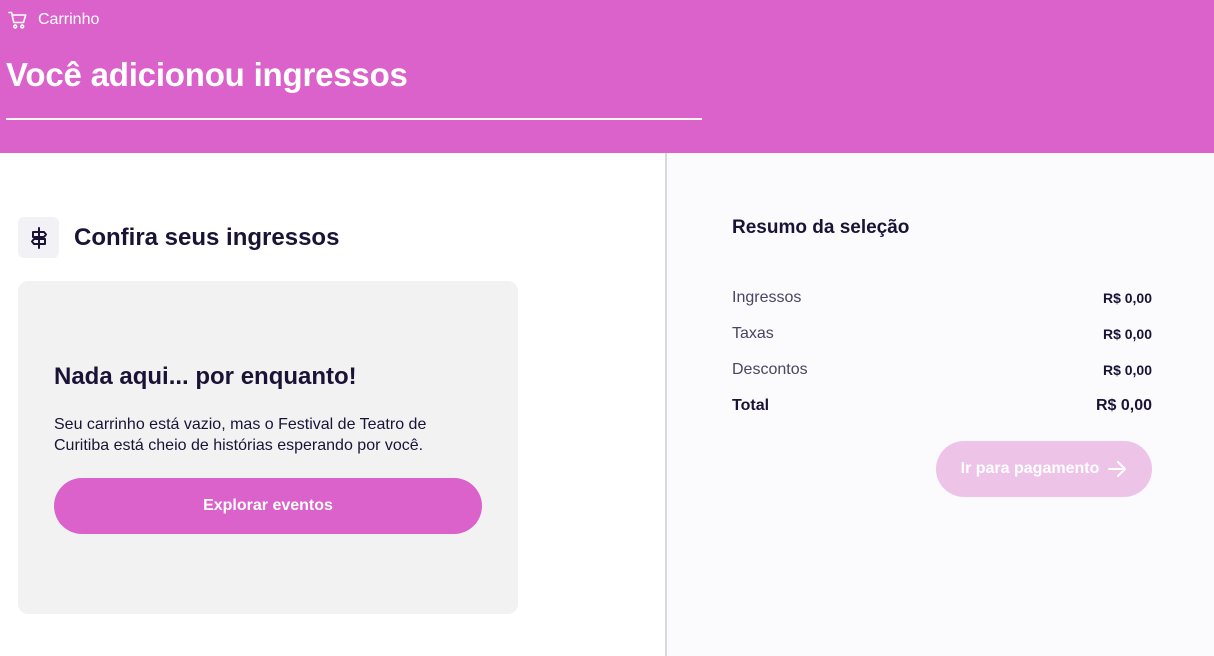  I want to click on page-title: Você adicionou ingressos, so click(207, 74).